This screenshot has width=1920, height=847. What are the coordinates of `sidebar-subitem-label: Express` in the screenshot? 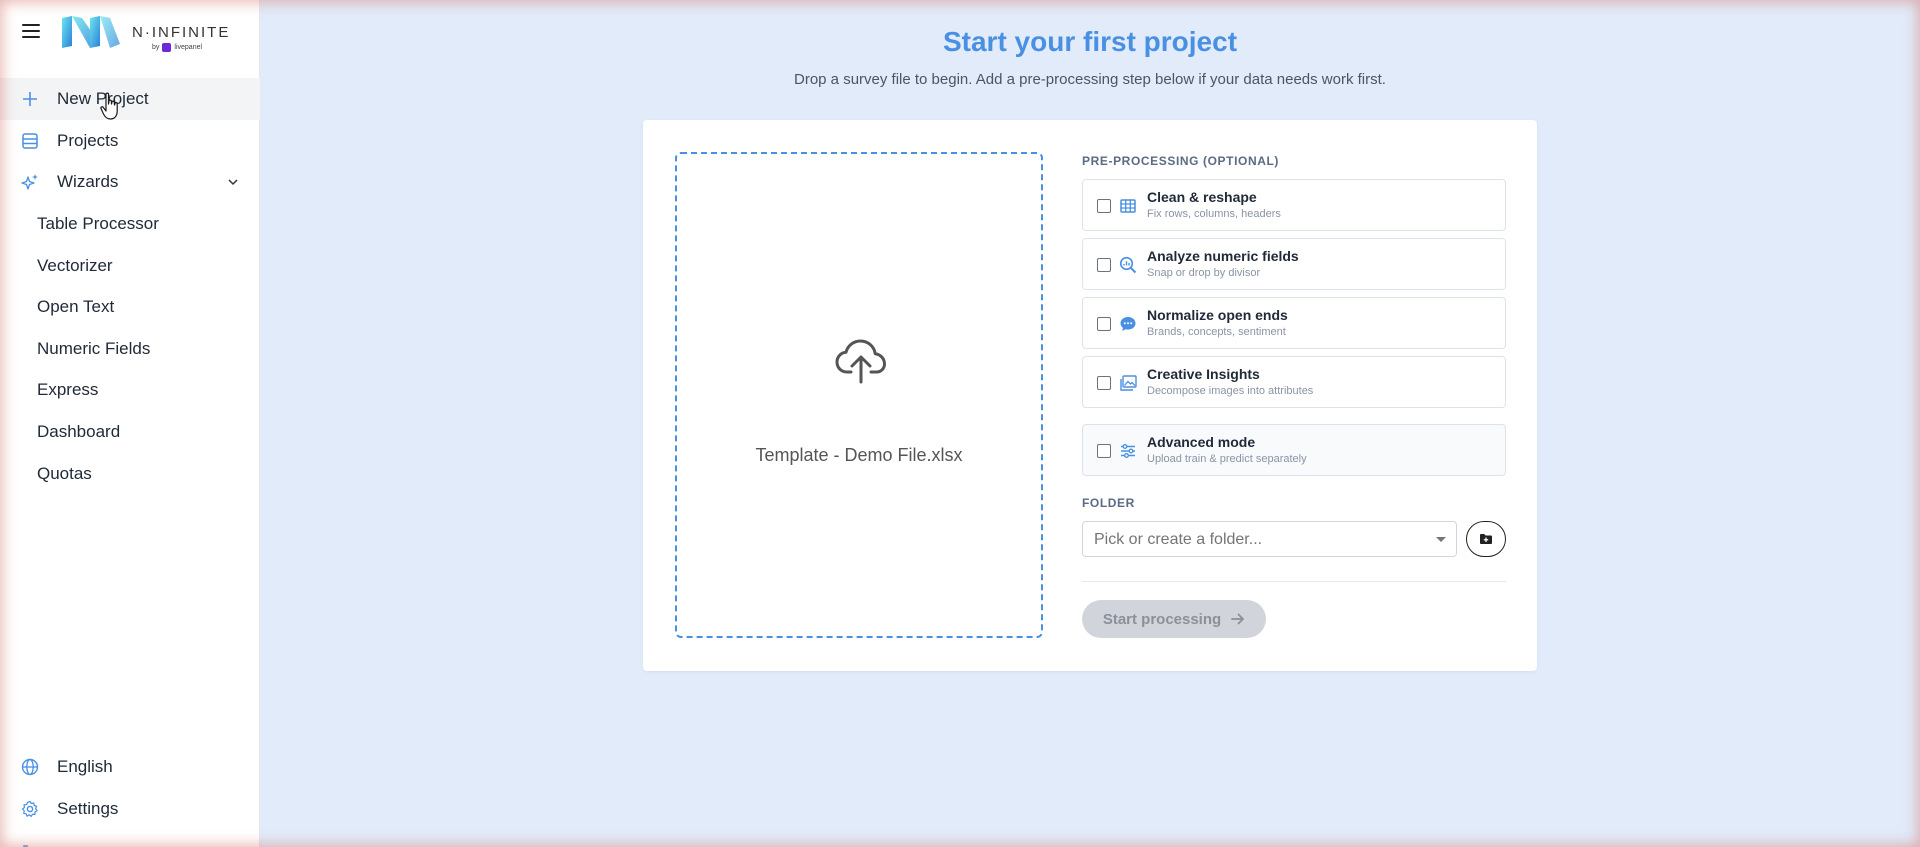 It's located at (68, 389).